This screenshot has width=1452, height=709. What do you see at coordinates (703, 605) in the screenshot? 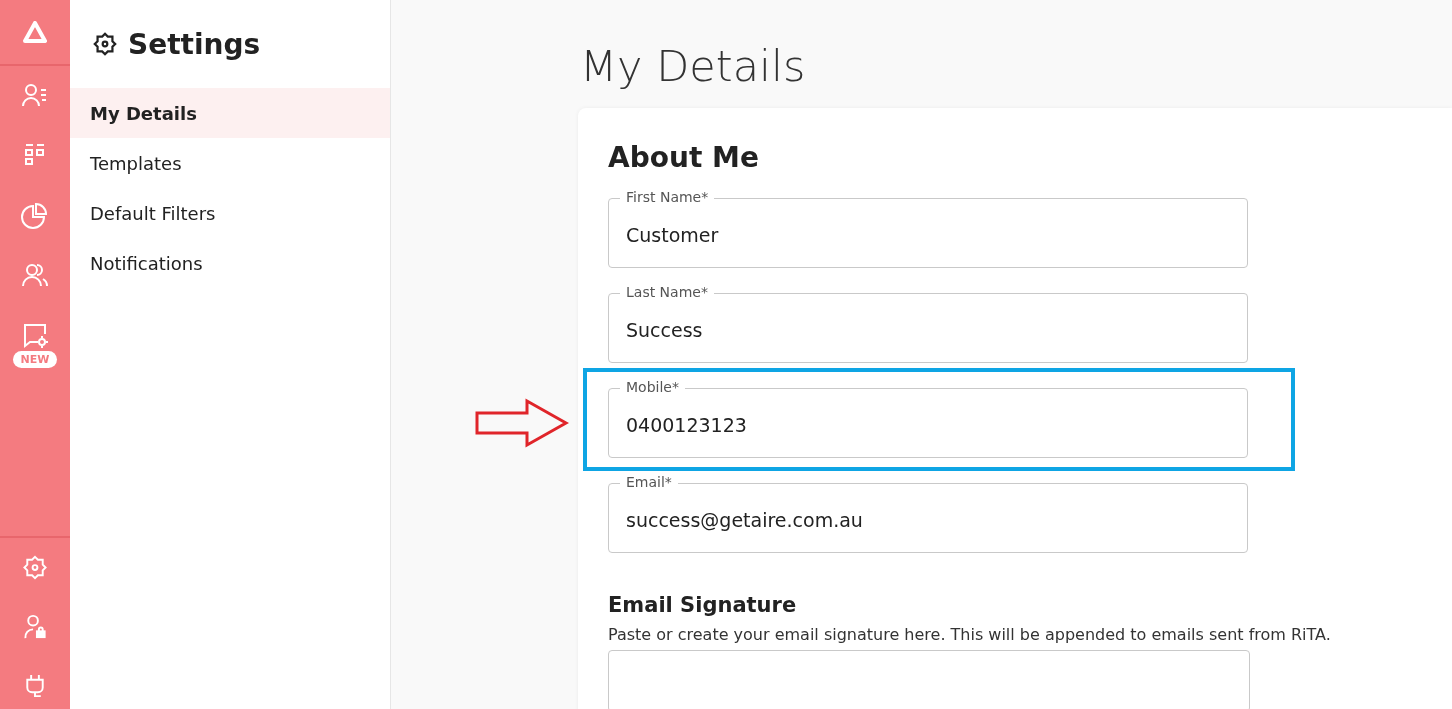
I see `section-heading: Email Signature` at bounding box center [703, 605].